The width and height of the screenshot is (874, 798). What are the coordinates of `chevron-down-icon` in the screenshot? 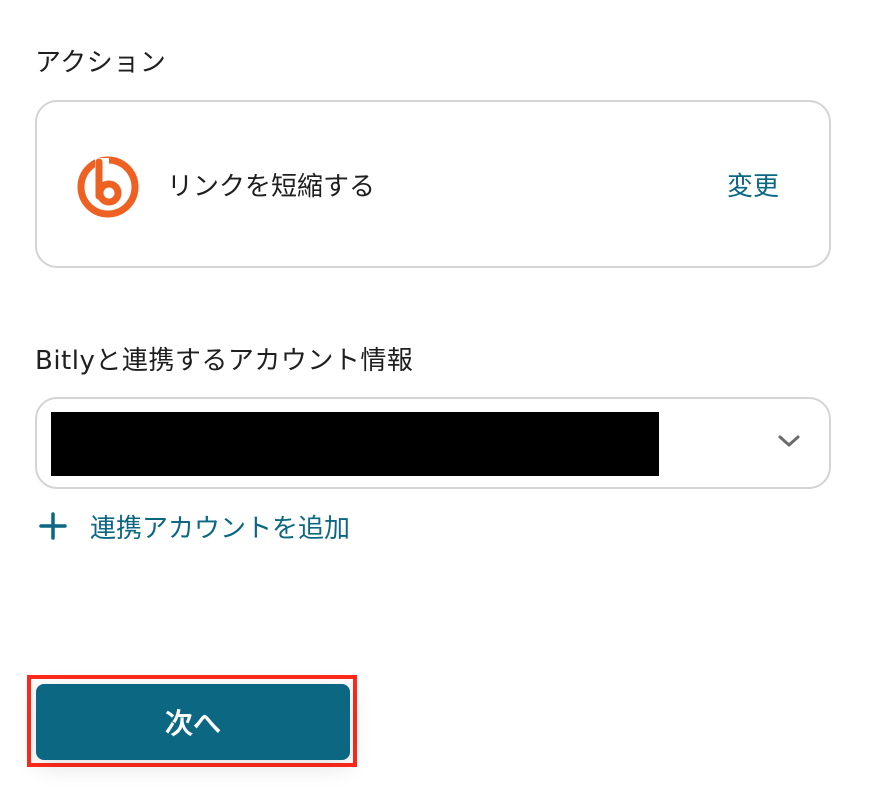 It's located at (789, 441).